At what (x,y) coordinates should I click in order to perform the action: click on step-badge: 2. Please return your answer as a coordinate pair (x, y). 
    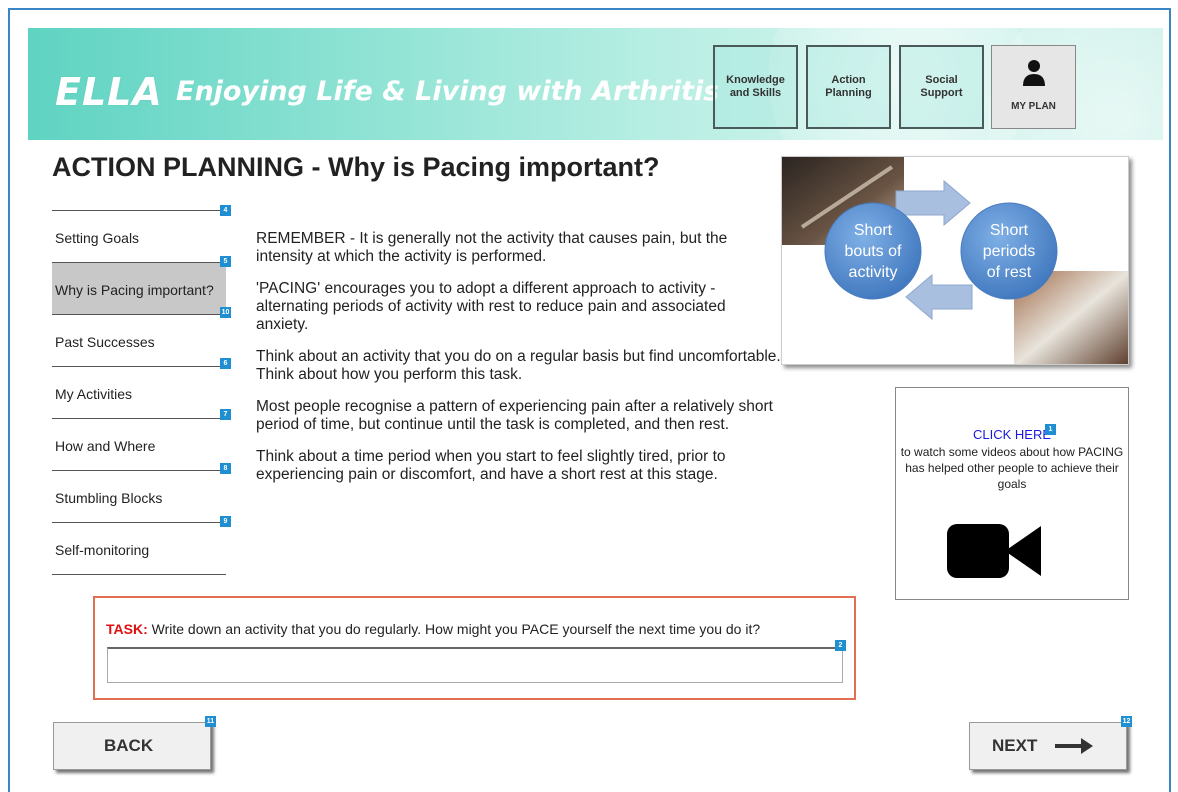
    Looking at the image, I should click on (840, 645).